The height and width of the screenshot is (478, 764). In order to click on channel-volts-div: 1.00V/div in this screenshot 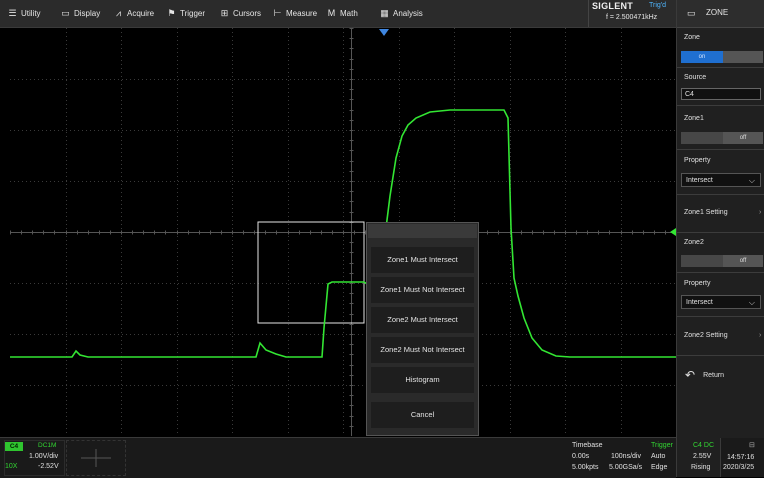, I will do `click(44, 456)`.